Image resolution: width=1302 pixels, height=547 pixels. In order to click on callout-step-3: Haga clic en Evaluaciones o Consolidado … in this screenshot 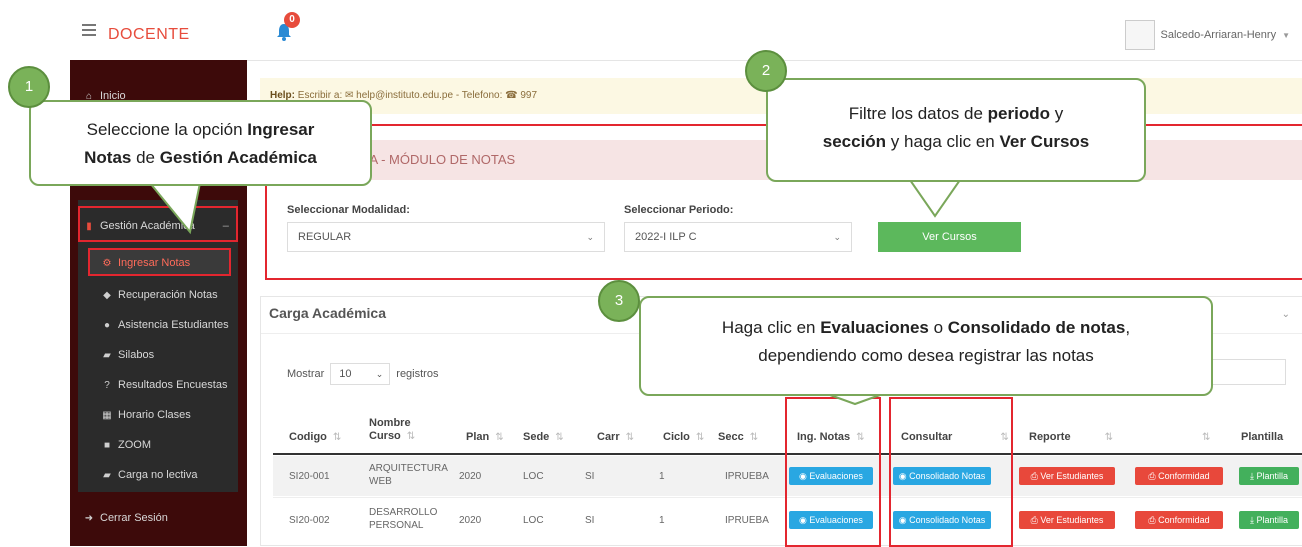, I will do `click(926, 346)`.